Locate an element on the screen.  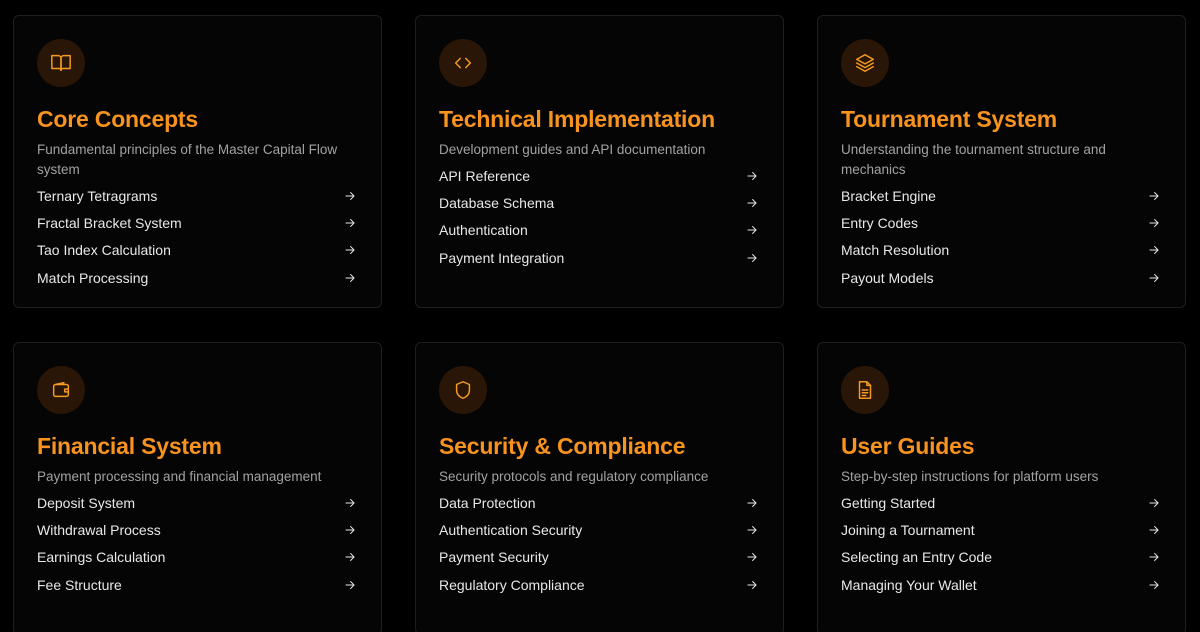
layers-icon is located at coordinates (865, 63).